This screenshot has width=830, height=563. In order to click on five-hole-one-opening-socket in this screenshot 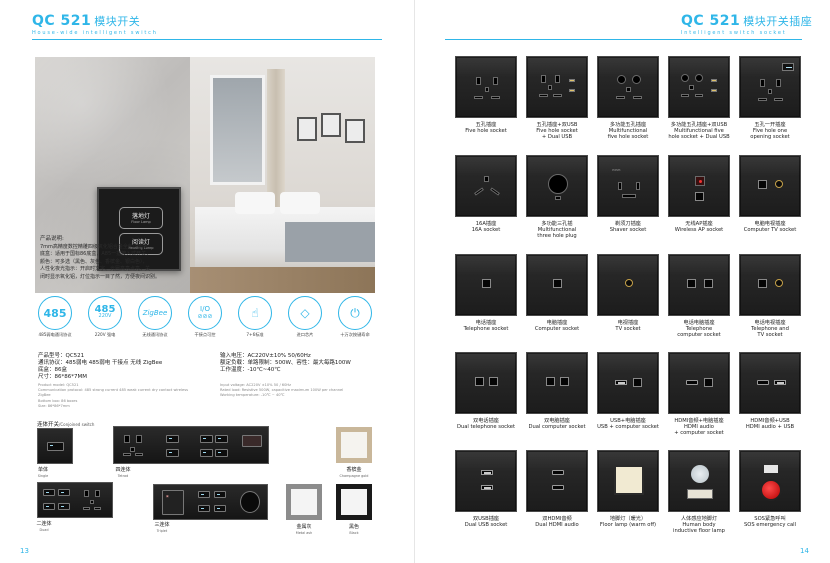, I will do `click(770, 87)`.